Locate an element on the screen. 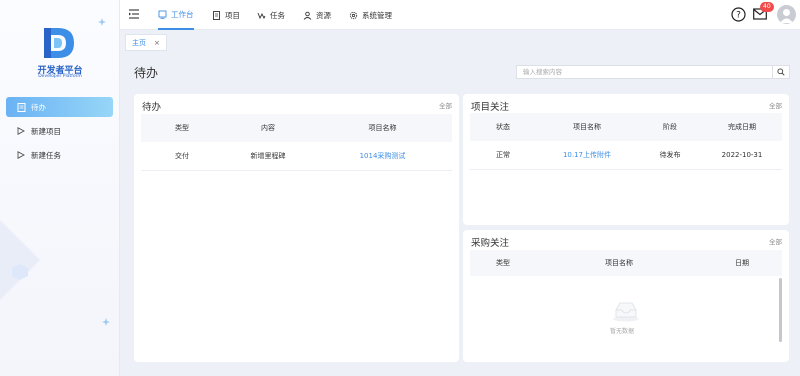 This screenshot has height=376, width=800. sidebar-item-new-task: 新建任务 is located at coordinates (59, 155).